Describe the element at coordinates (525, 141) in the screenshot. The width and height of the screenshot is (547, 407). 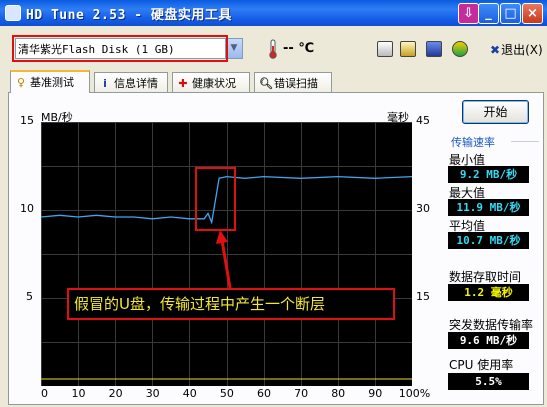
I see `group-divider` at that location.